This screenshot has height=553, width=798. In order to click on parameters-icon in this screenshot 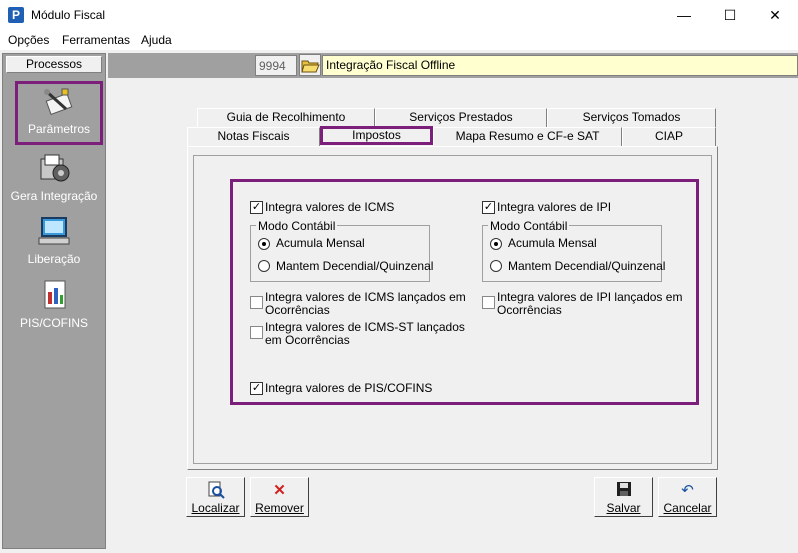, I will do `click(59, 104)`.